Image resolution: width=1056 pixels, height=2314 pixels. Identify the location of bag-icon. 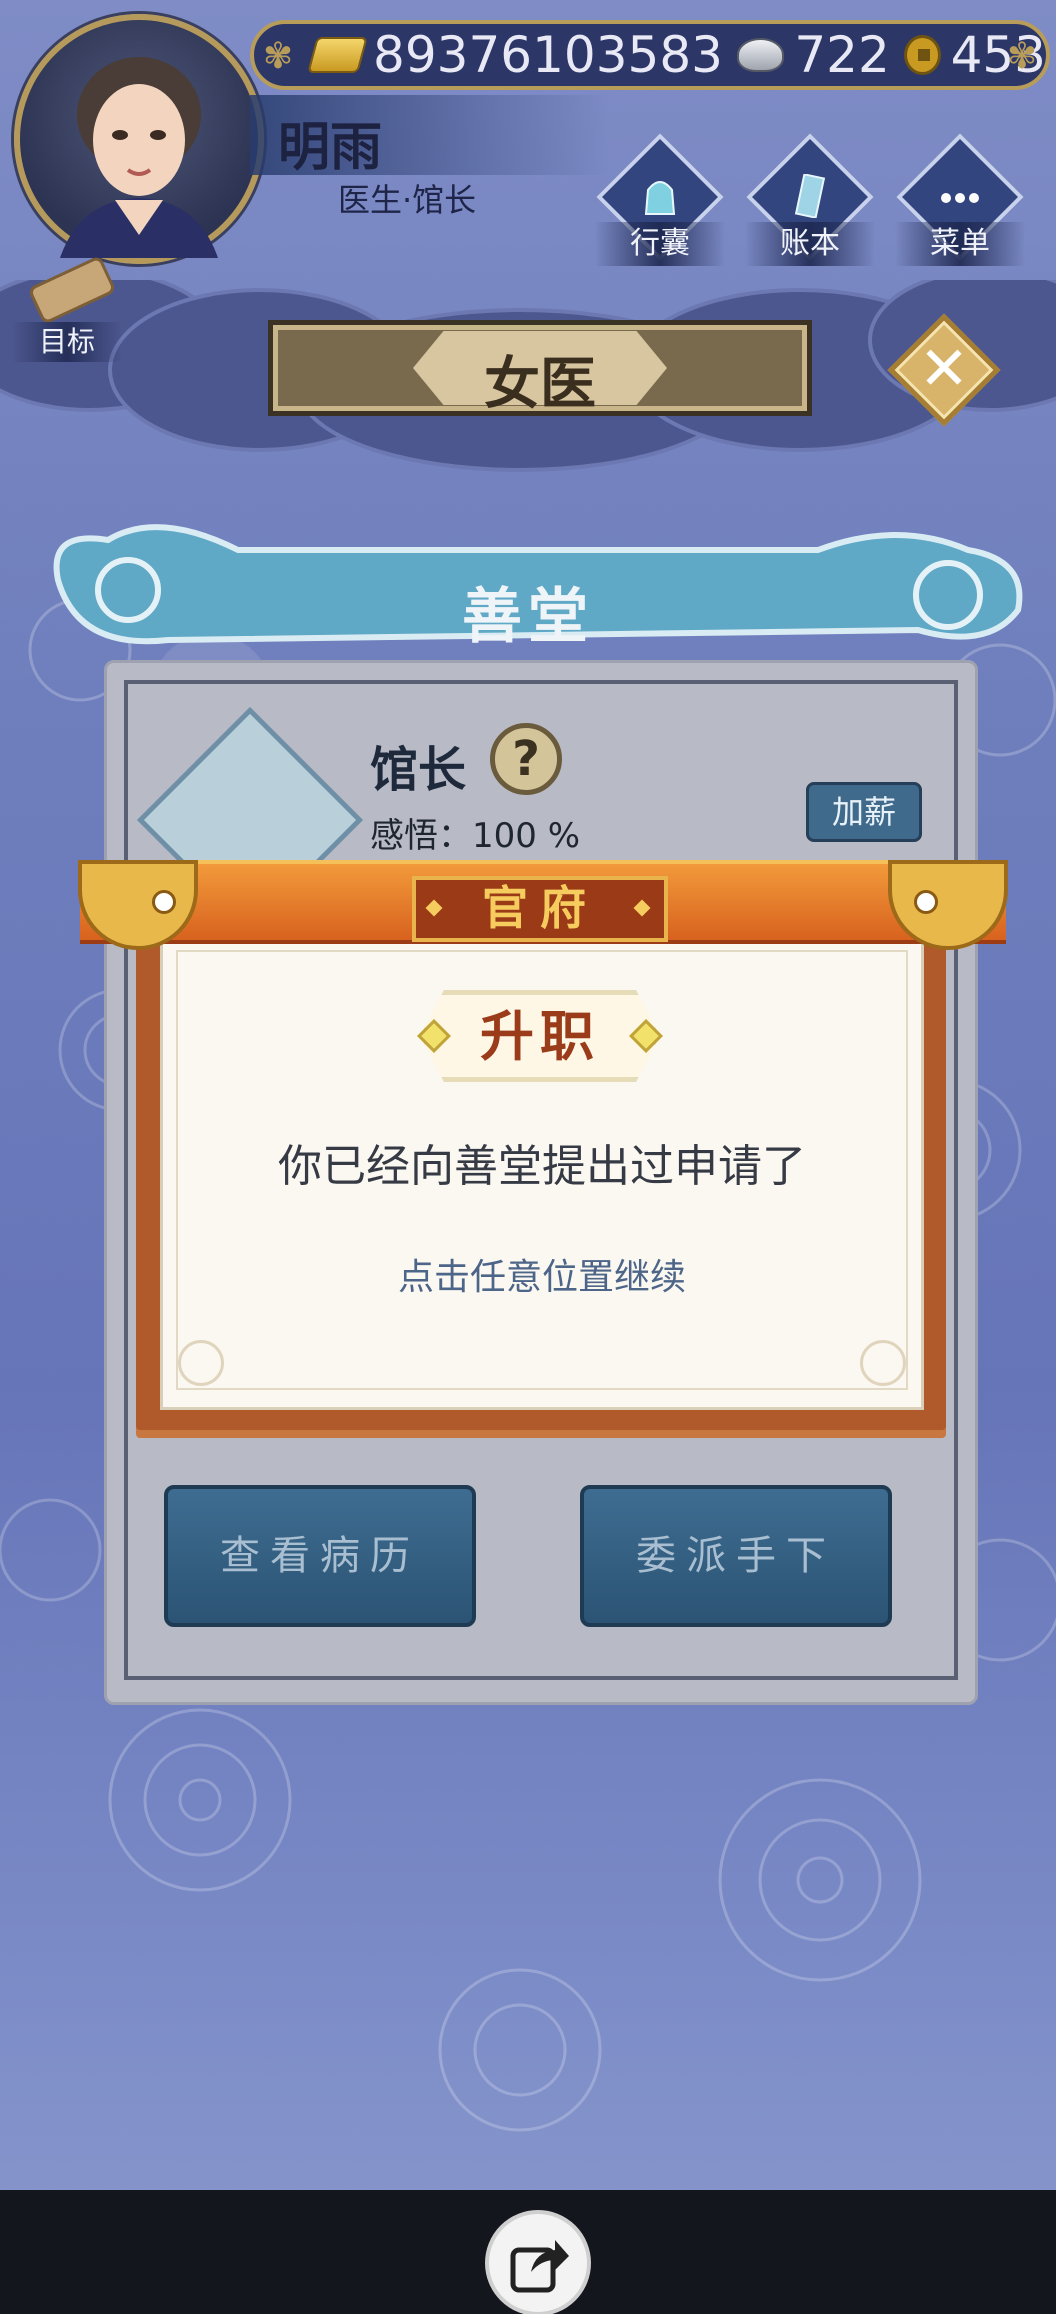
(660, 198).